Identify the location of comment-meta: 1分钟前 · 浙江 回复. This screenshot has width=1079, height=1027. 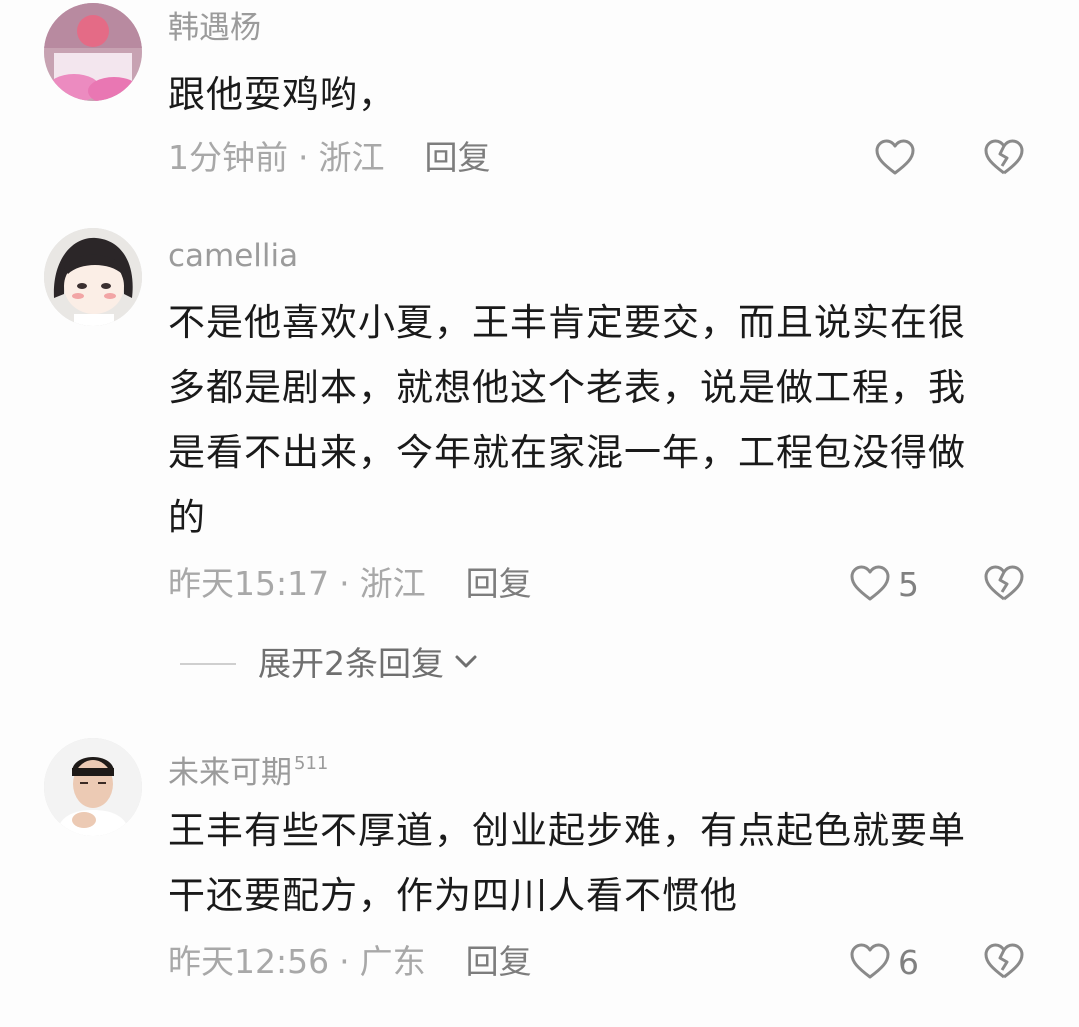
(329, 158).